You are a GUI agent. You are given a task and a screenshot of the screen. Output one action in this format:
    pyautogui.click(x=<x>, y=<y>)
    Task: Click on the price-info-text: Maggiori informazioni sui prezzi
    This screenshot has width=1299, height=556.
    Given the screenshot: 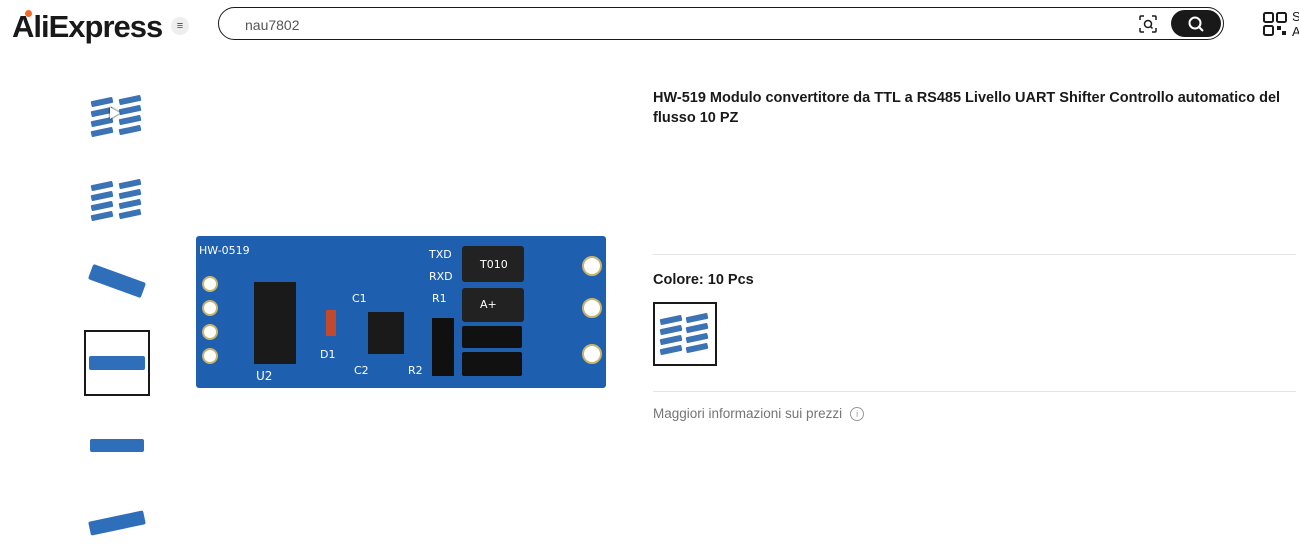 What is the action you would take?
    pyautogui.click(x=748, y=413)
    